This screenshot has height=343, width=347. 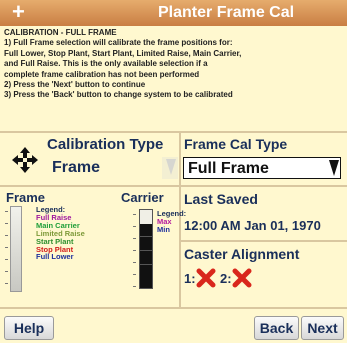 What do you see at coordinates (18, 12) in the screenshot?
I see `plus-icon: +` at bounding box center [18, 12].